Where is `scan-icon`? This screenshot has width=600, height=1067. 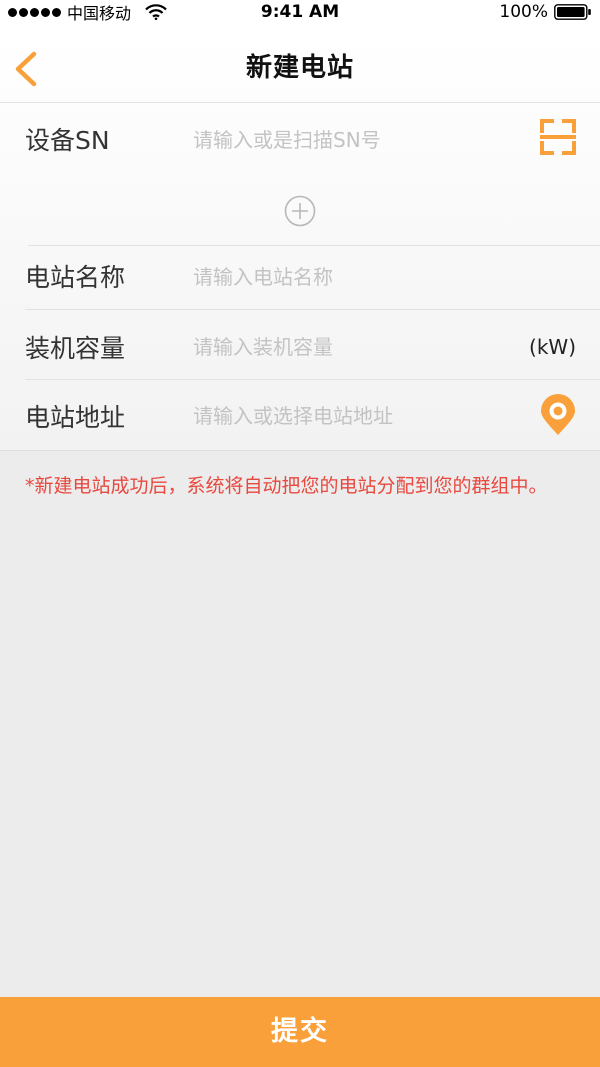
scan-icon is located at coordinates (558, 137).